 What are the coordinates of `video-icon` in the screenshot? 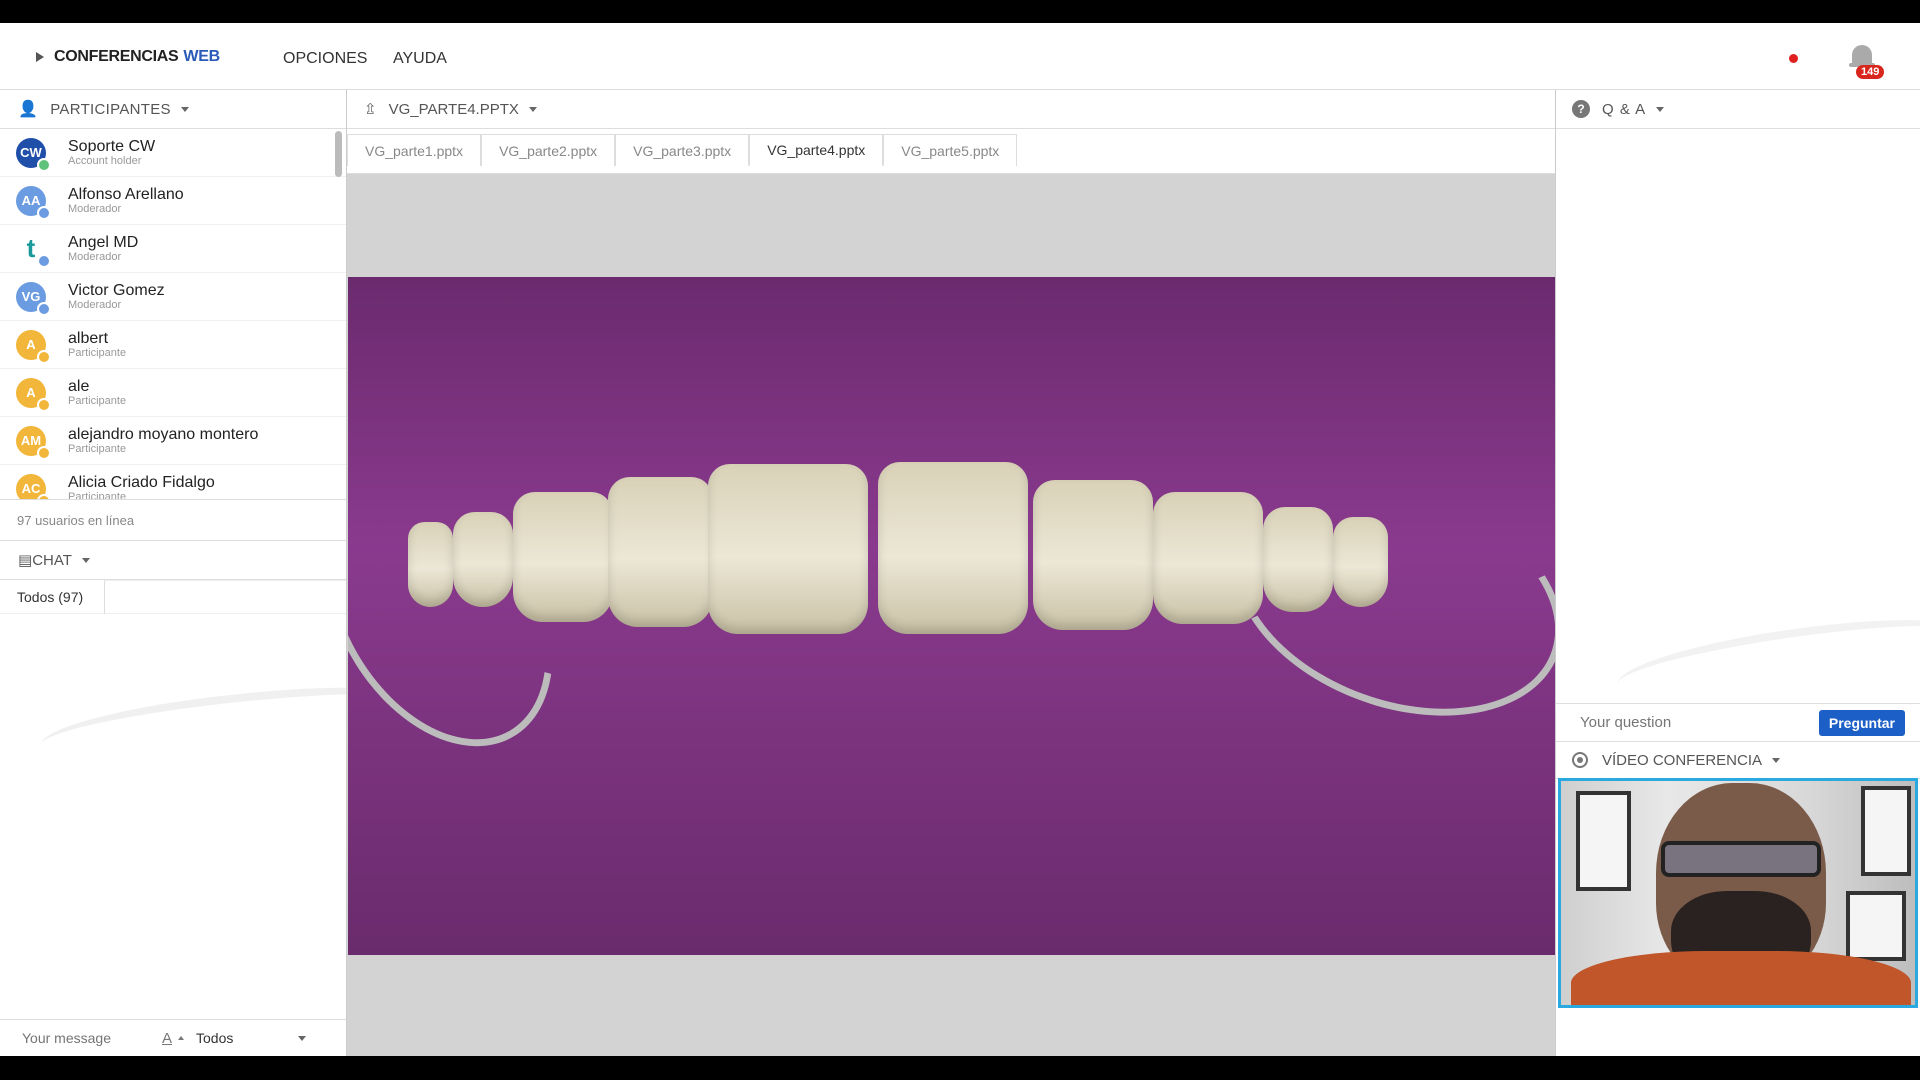 It's located at (1580, 760).